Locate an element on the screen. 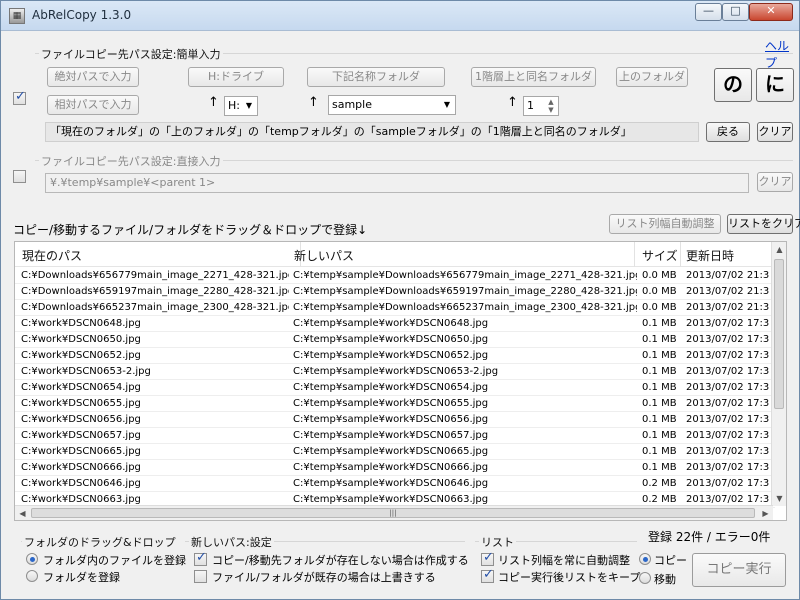 The image size is (800, 600). create-folder-label: コピー/移動先フォルダが存在しない場合は作成する is located at coordinates (340, 560).